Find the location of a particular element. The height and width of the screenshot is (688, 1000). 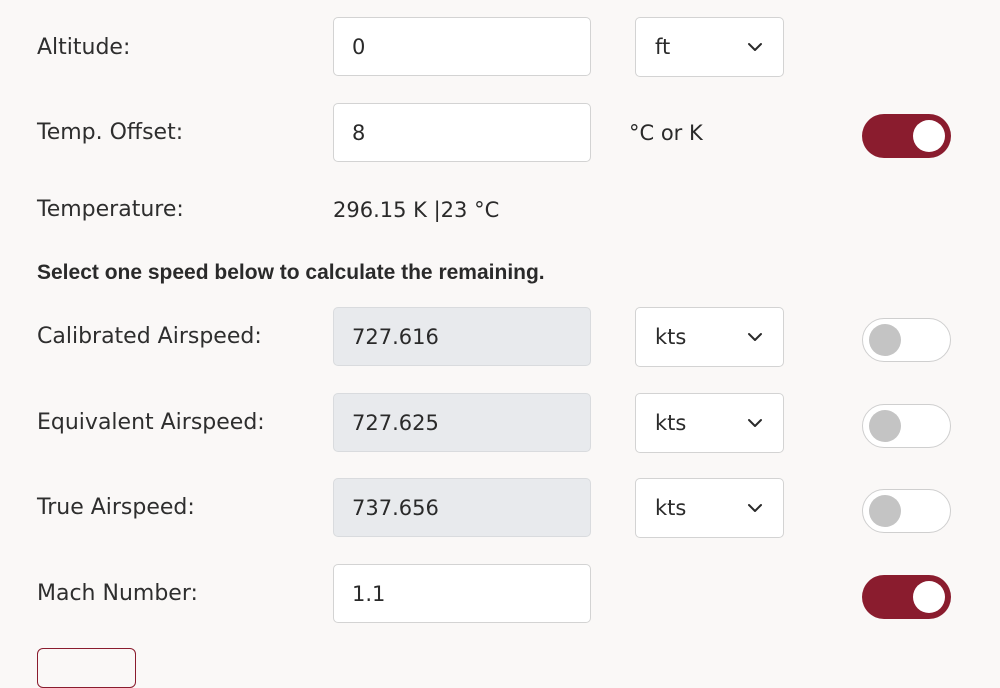

equivalent-airspeed-unit-value: kts is located at coordinates (671, 423).